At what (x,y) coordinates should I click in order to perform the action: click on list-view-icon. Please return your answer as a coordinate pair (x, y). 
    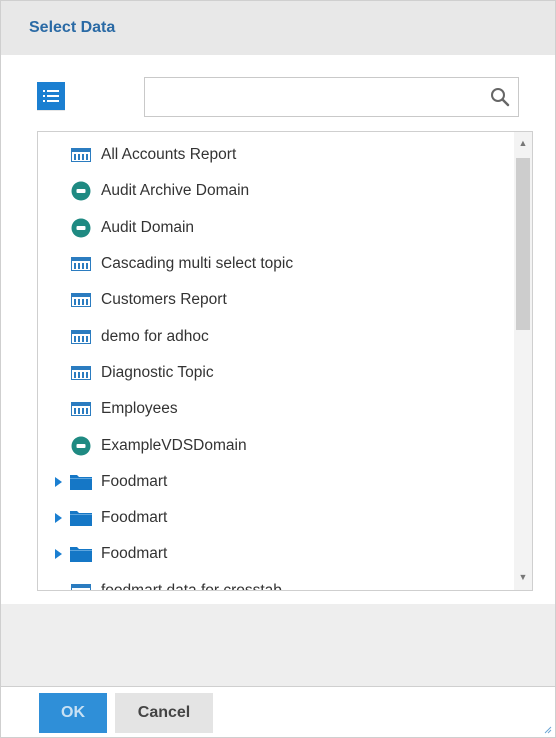
    Looking at the image, I should click on (51, 96).